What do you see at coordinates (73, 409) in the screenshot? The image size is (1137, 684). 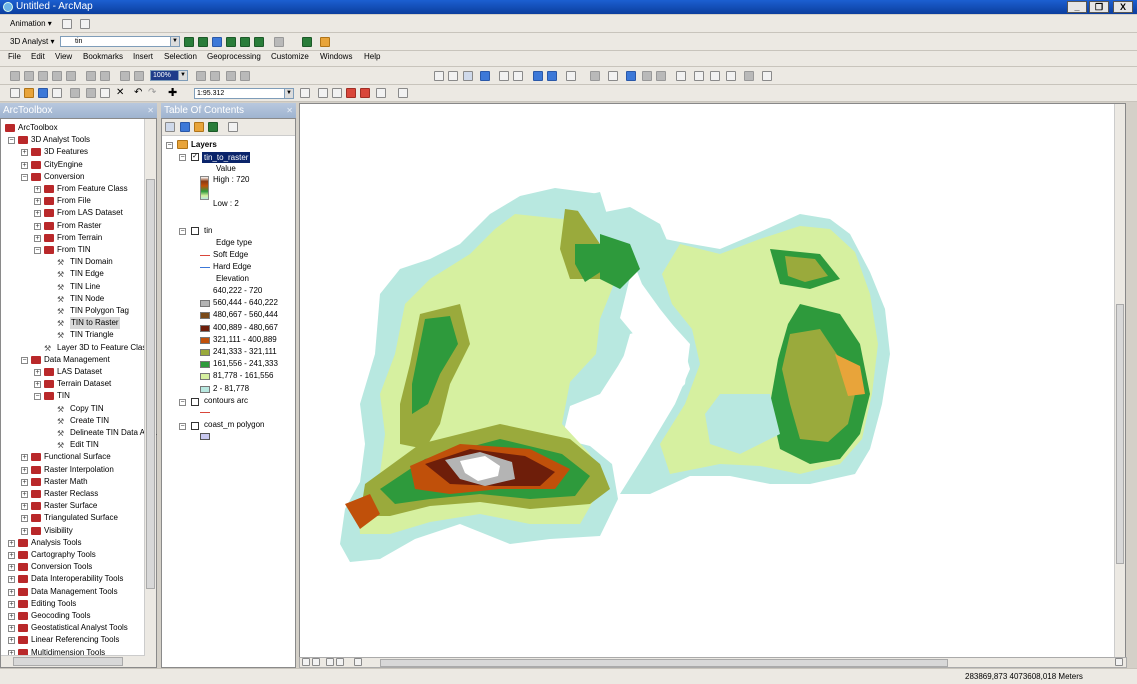 I see `toolbox-item: ⚒ Copy TIN` at bounding box center [73, 409].